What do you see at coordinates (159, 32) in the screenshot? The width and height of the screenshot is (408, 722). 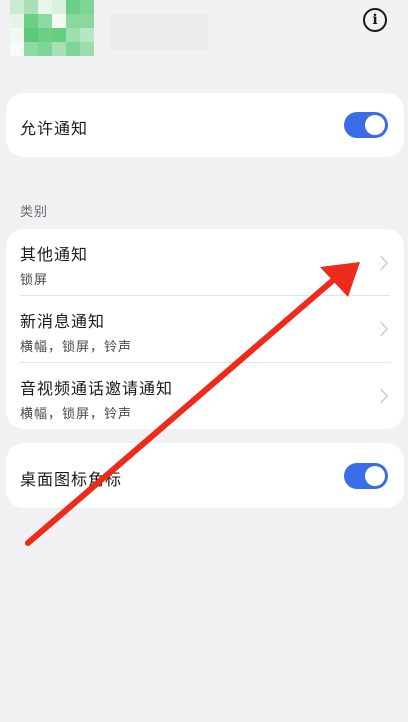 I see `app-name-redacted` at bounding box center [159, 32].